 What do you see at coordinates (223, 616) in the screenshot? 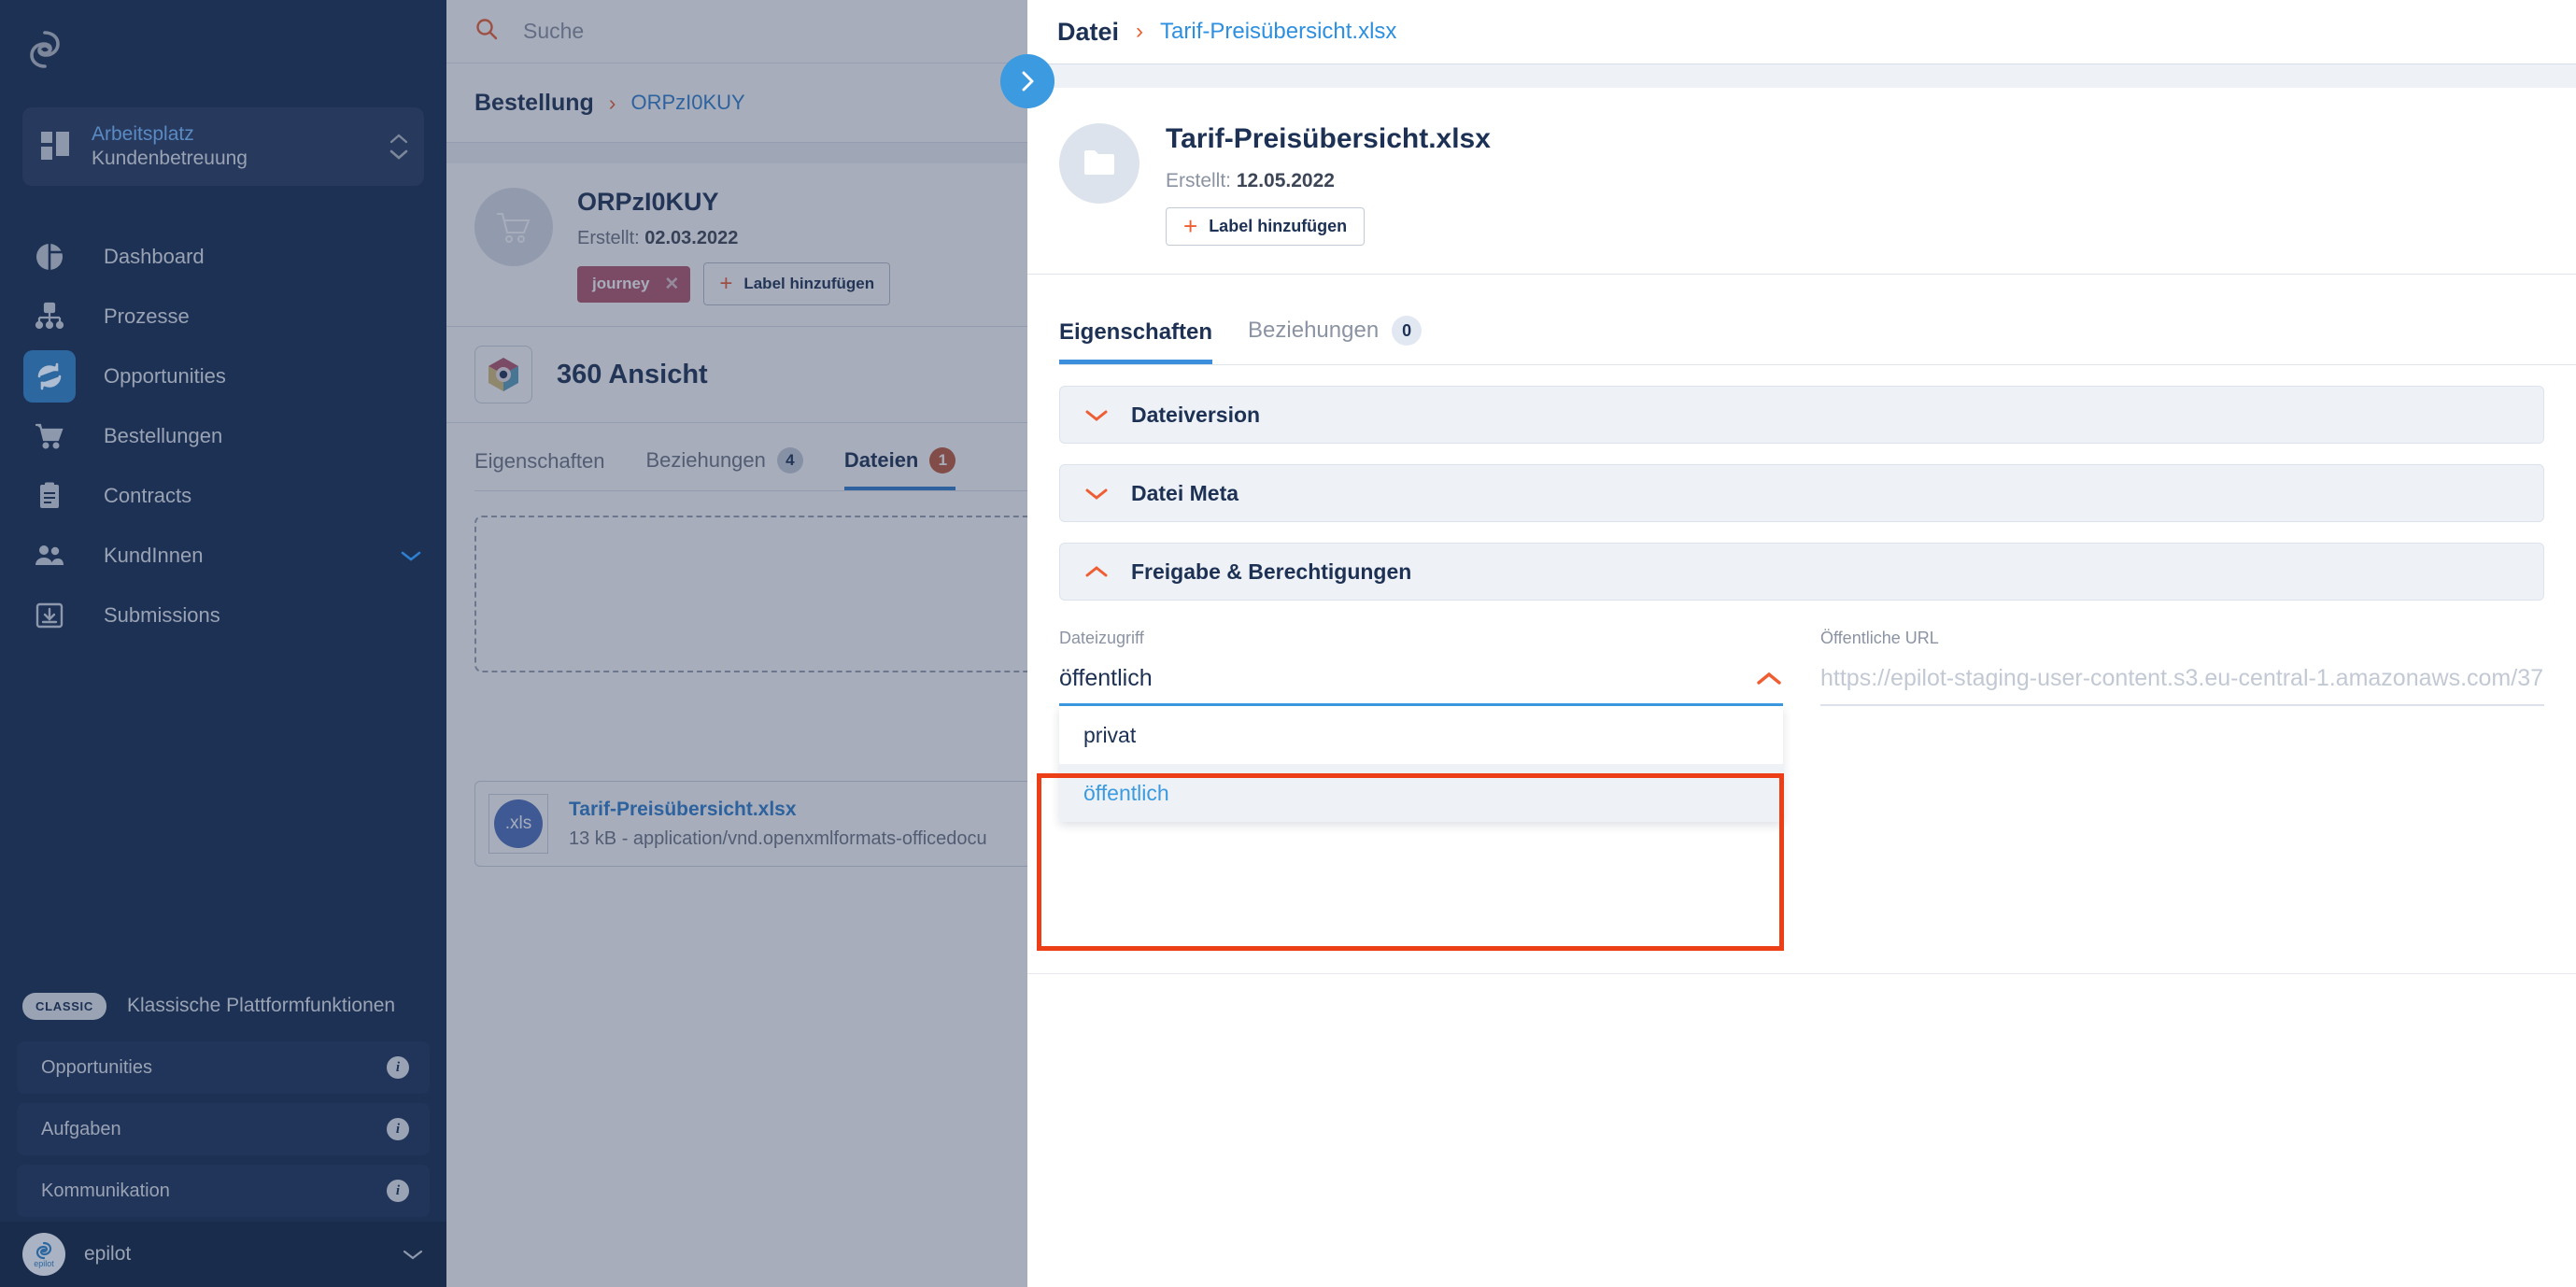
I see `sidebar-item-submissions: Submissions` at bounding box center [223, 616].